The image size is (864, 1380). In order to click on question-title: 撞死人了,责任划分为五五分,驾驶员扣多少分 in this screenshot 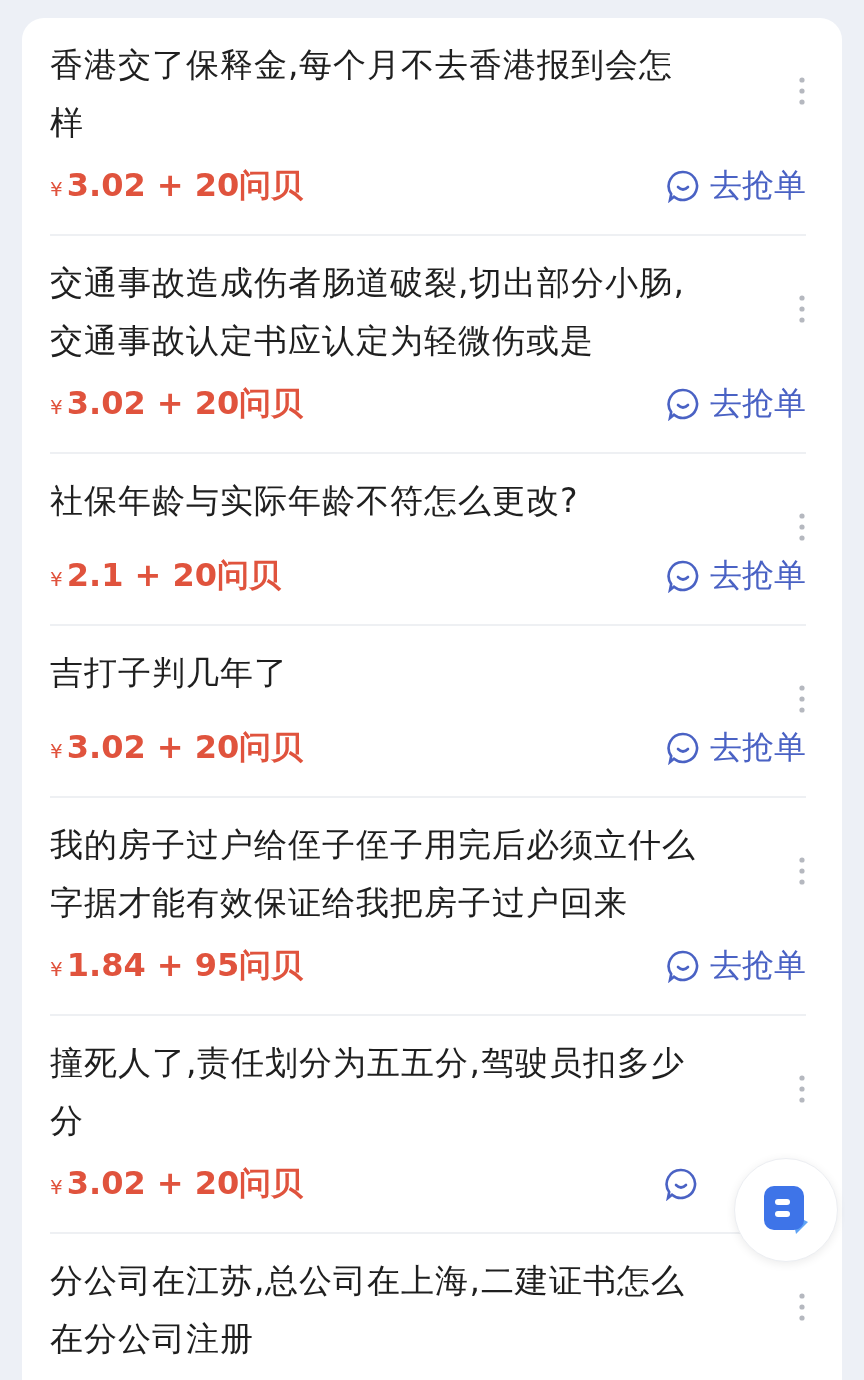, I will do `click(375, 1092)`.